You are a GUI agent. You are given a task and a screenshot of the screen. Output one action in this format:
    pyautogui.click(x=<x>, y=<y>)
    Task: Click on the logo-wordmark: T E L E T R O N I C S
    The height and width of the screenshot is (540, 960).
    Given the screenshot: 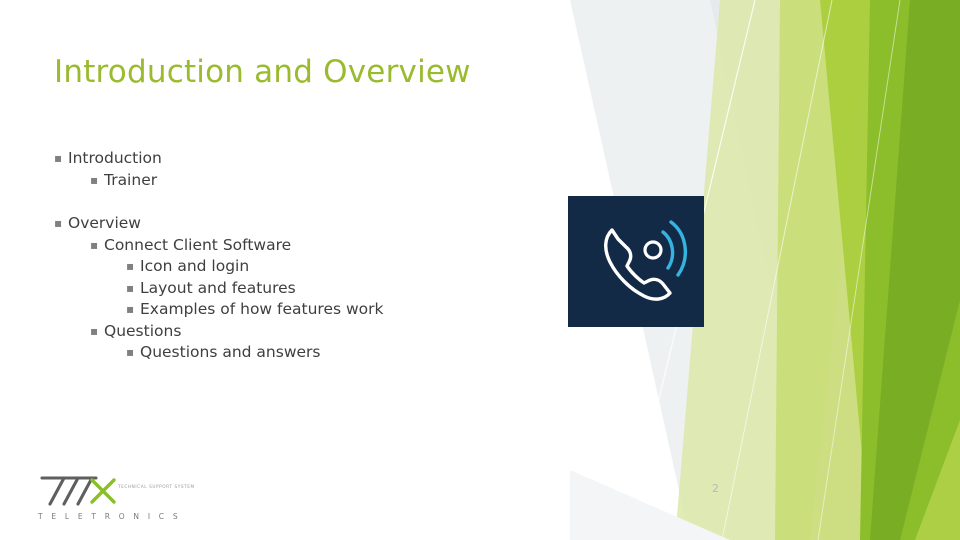 What is the action you would take?
    pyautogui.click(x=109, y=516)
    